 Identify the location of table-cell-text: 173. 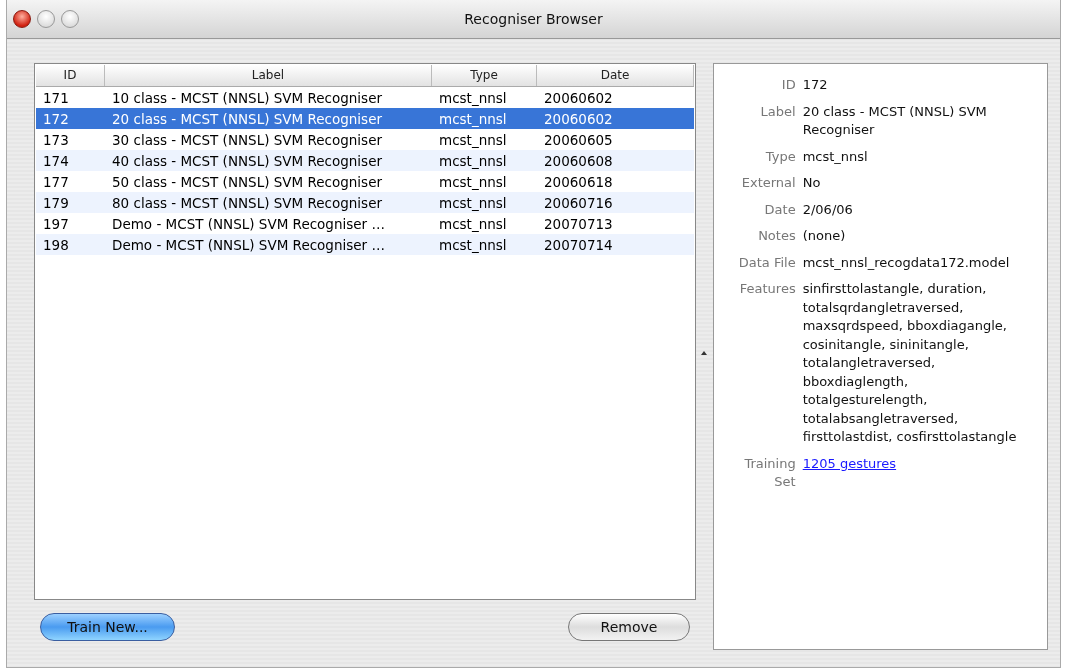
(56, 139).